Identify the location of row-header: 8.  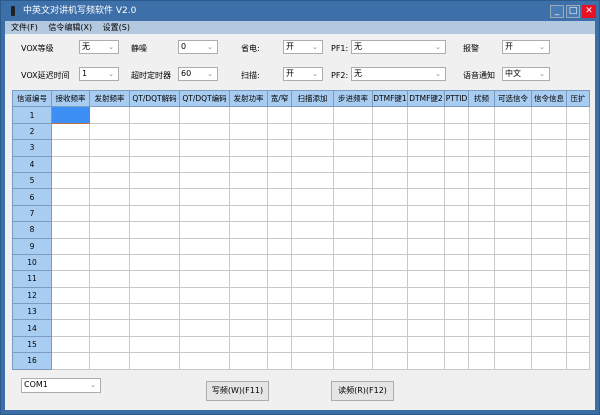
(32, 230).